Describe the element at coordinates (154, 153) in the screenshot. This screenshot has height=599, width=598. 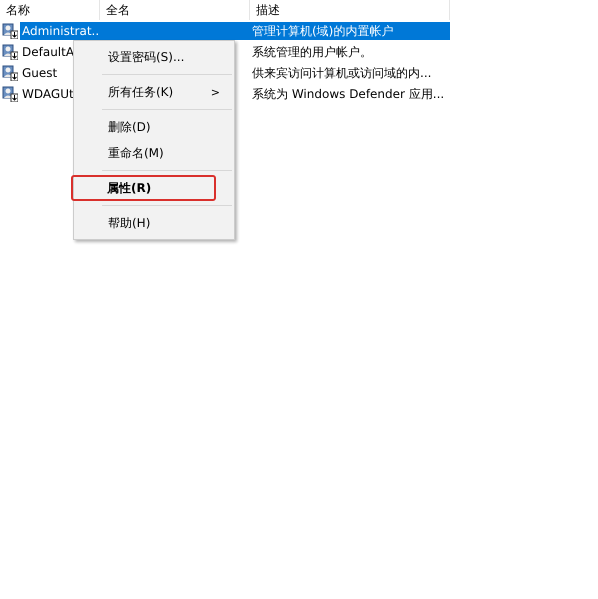
I see `menu-item: 重命名(M)` at that location.